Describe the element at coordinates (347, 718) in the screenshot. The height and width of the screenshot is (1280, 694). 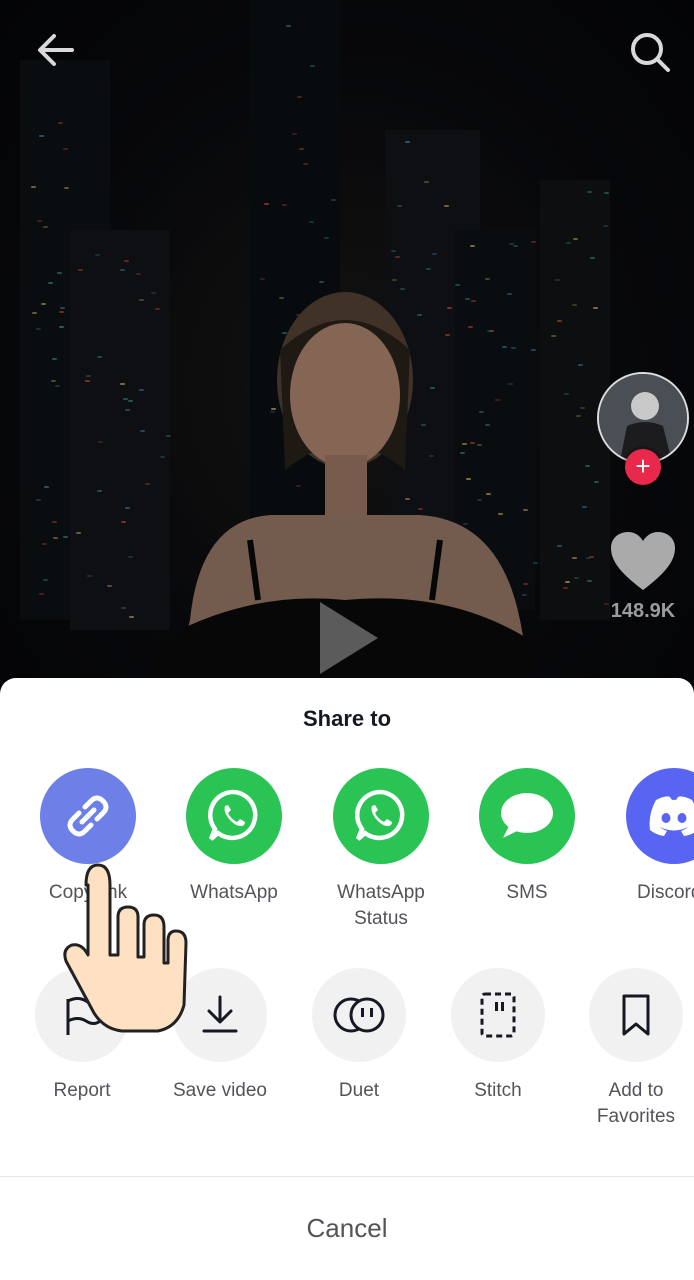
I see `sheet-title: Share to` at that location.